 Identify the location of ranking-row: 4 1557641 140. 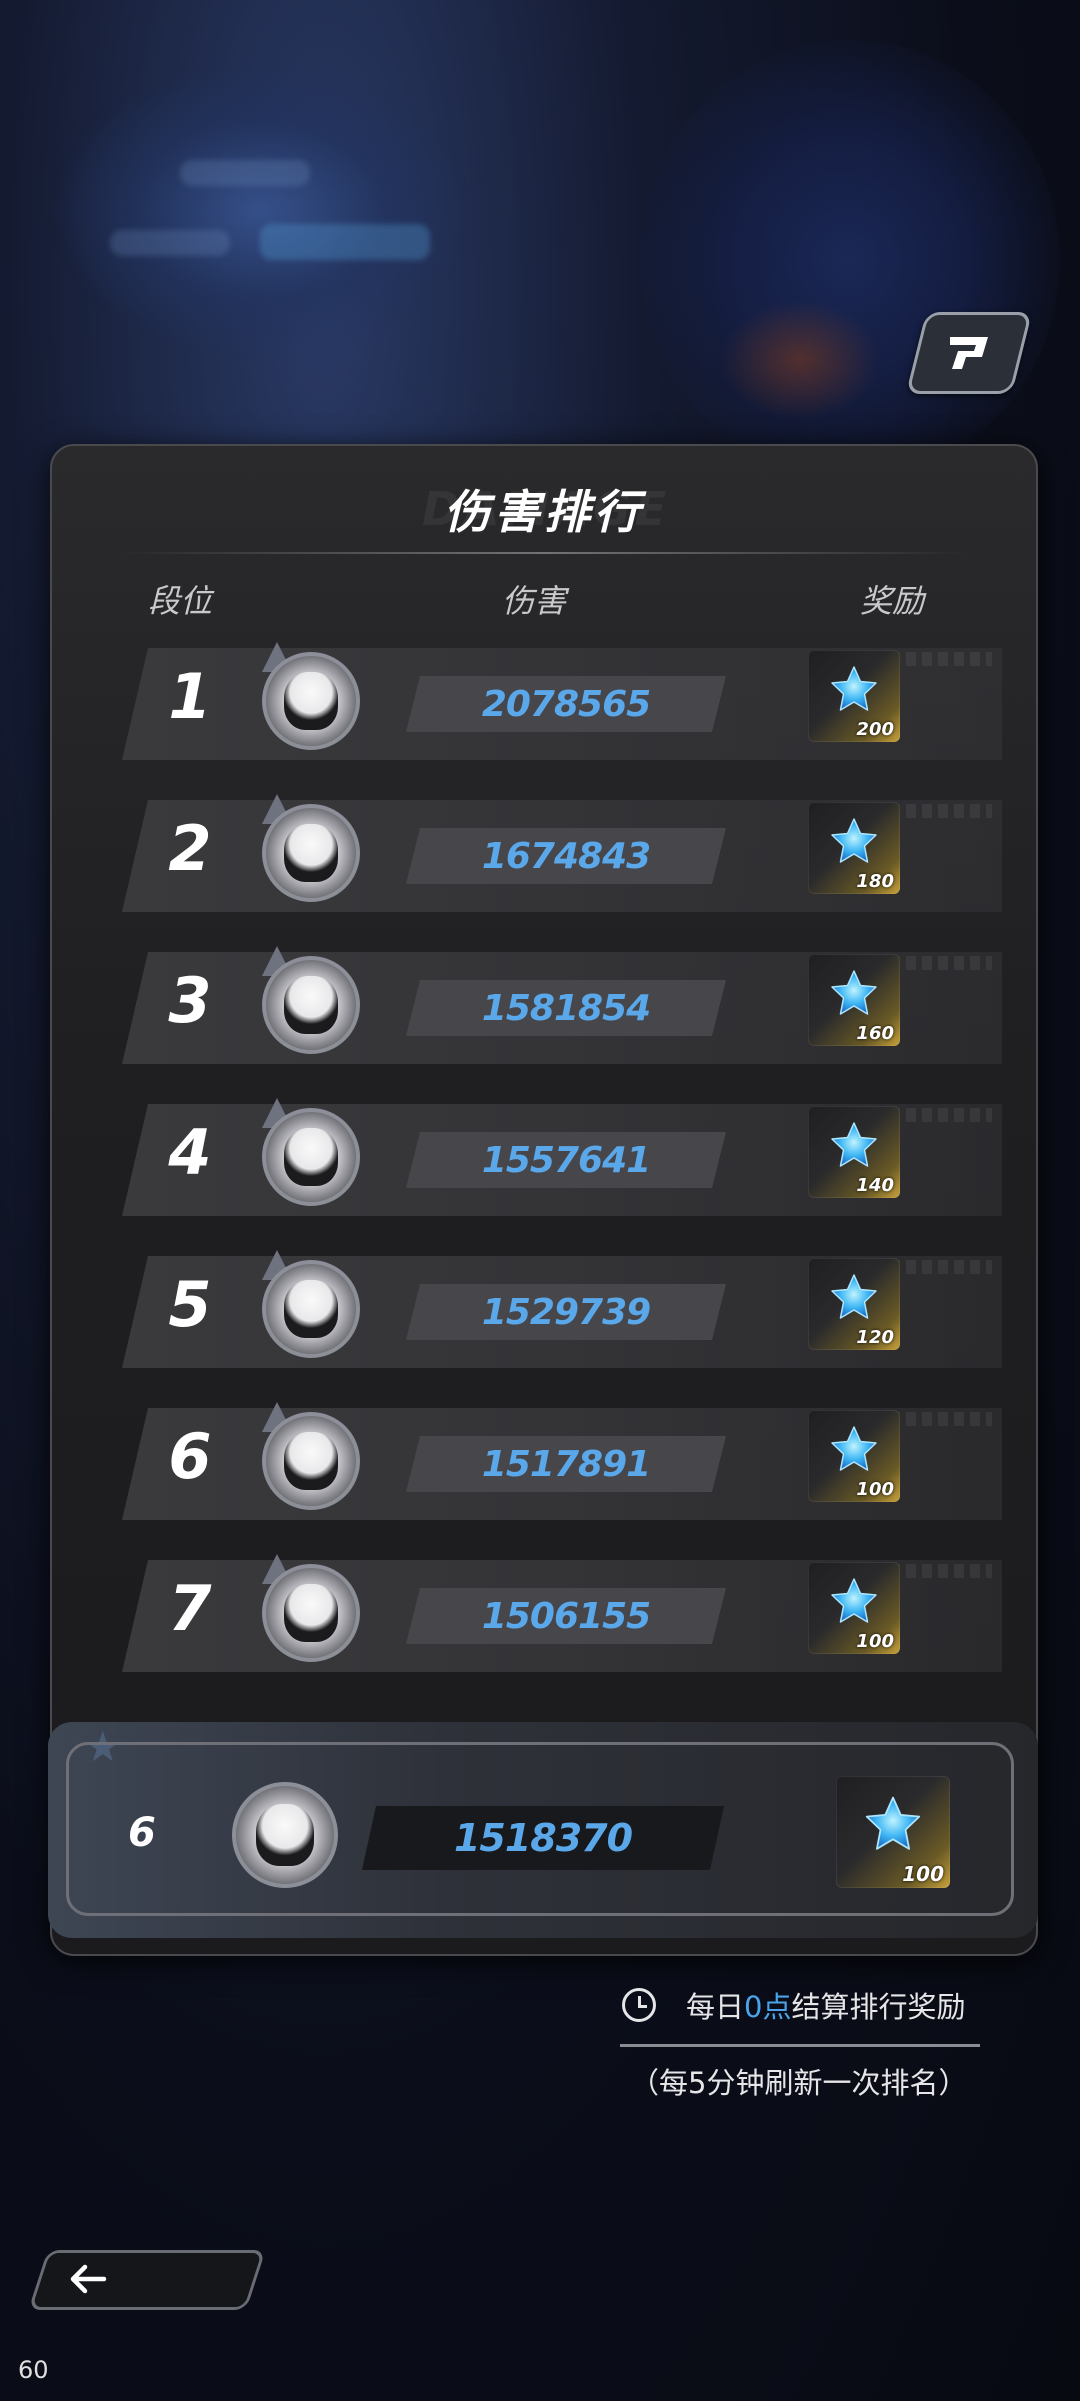
(572, 1158).